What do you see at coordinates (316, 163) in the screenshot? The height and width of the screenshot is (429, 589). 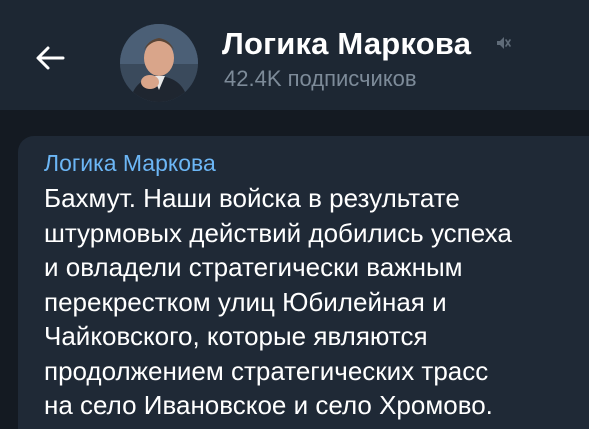 I see `message-sender: Логика Маркова` at bounding box center [316, 163].